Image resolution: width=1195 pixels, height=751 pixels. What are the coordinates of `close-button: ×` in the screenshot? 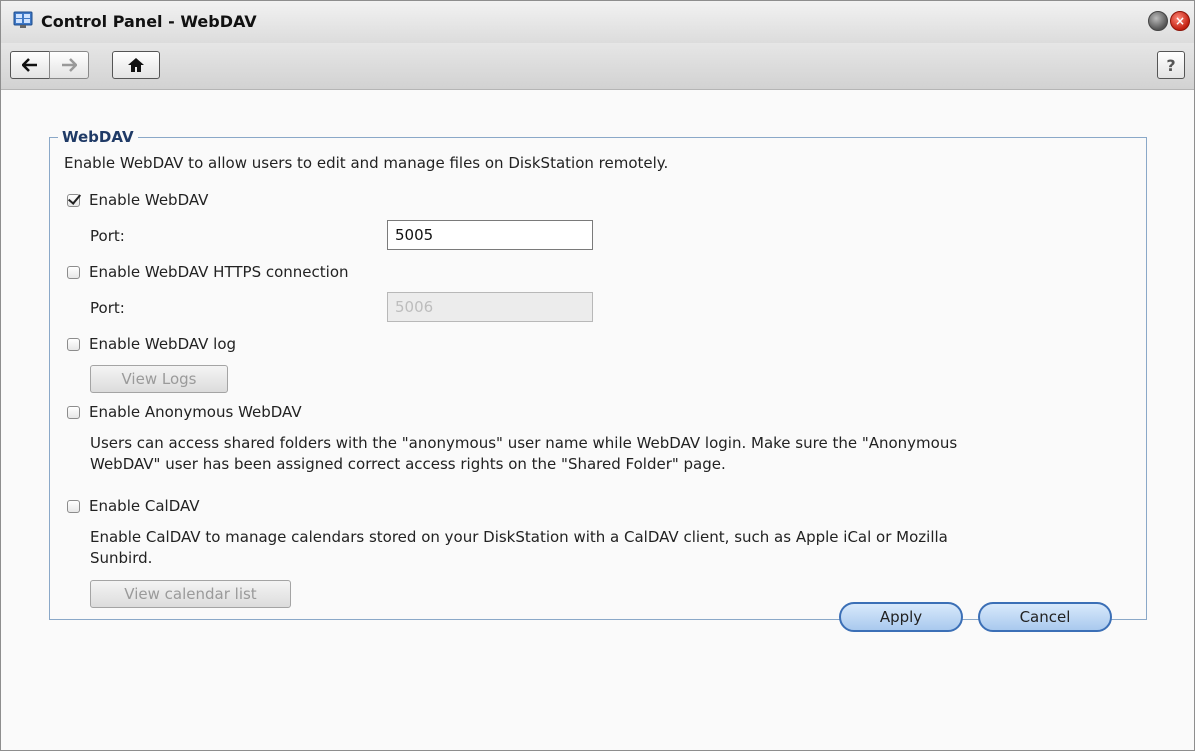 It's located at (1180, 21).